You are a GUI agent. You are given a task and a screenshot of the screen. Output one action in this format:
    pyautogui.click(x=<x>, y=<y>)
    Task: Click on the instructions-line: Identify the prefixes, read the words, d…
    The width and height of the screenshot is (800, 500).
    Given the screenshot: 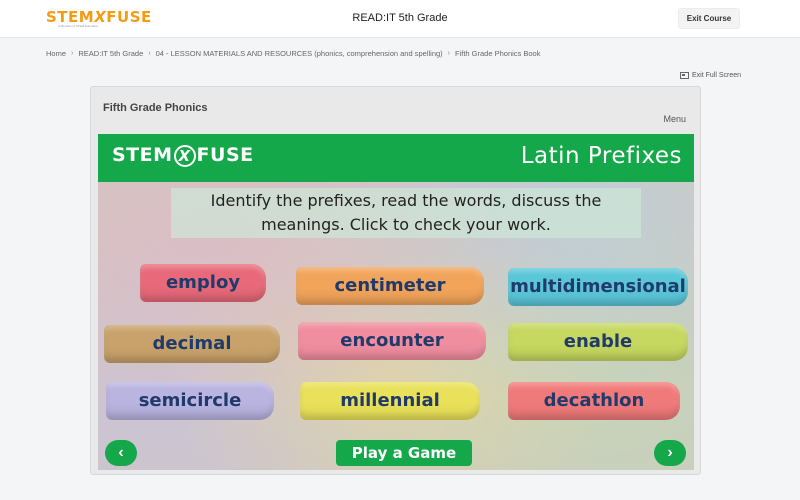 What is the action you would take?
    pyautogui.click(x=406, y=200)
    